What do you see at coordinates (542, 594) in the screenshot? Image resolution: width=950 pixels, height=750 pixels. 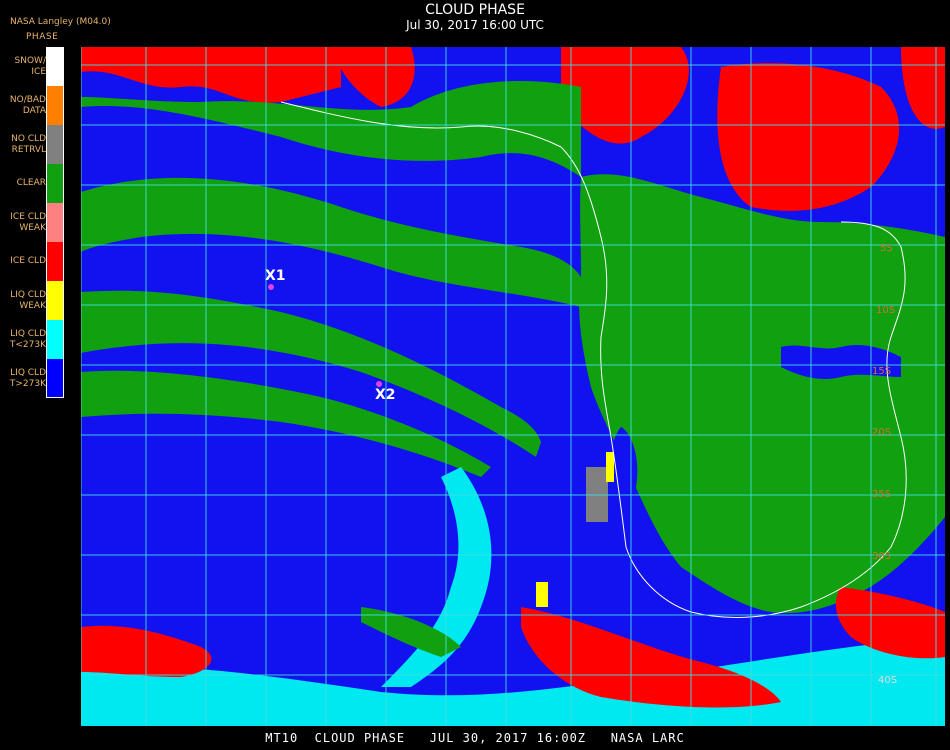 I see `liq-weak-patch` at bounding box center [542, 594].